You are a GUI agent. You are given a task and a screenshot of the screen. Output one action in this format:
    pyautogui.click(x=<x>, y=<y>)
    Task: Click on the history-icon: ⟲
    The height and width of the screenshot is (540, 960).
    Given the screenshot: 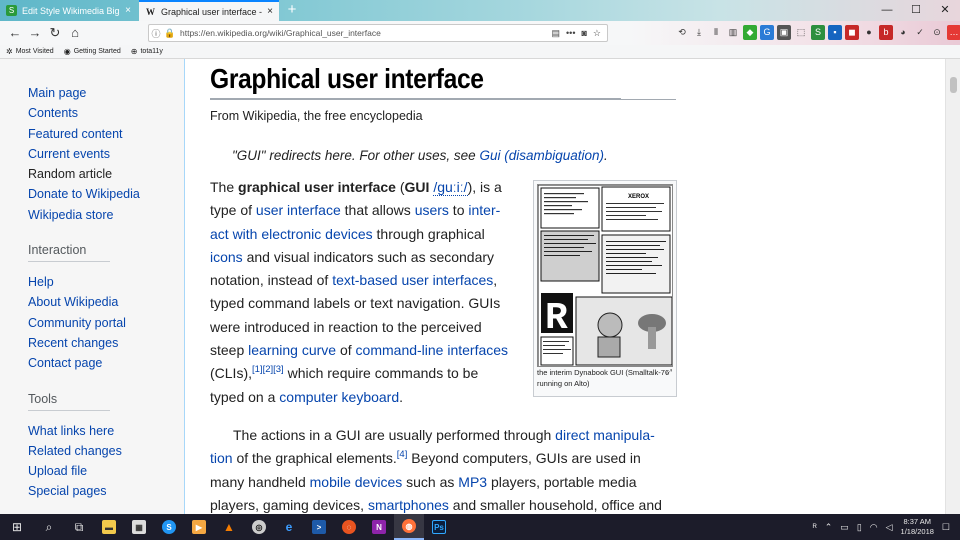 What is the action you would take?
    pyautogui.click(x=682, y=32)
    